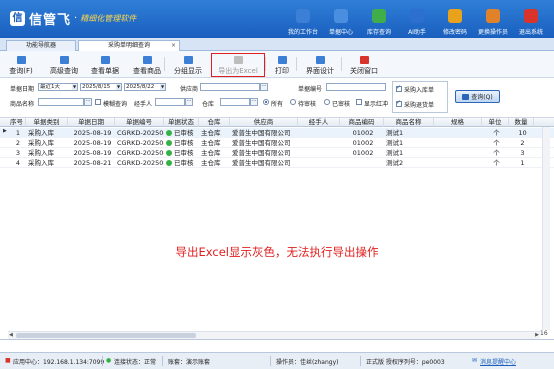 Image resolution: width=554 pixels, height=369 pixels. I want to click on column-header: 单位, so click(495, 122).